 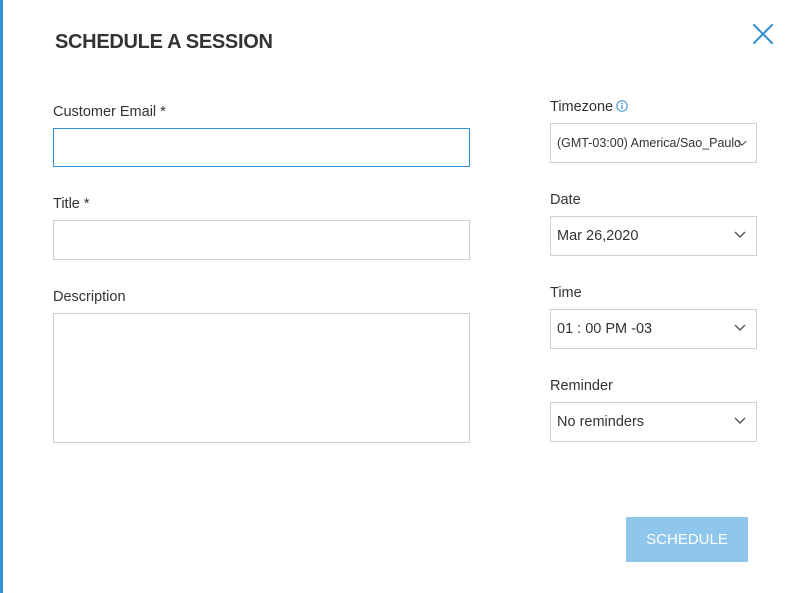 I want to click on time-select: 01 : 00 PM -03, so click(x=653, y=329).